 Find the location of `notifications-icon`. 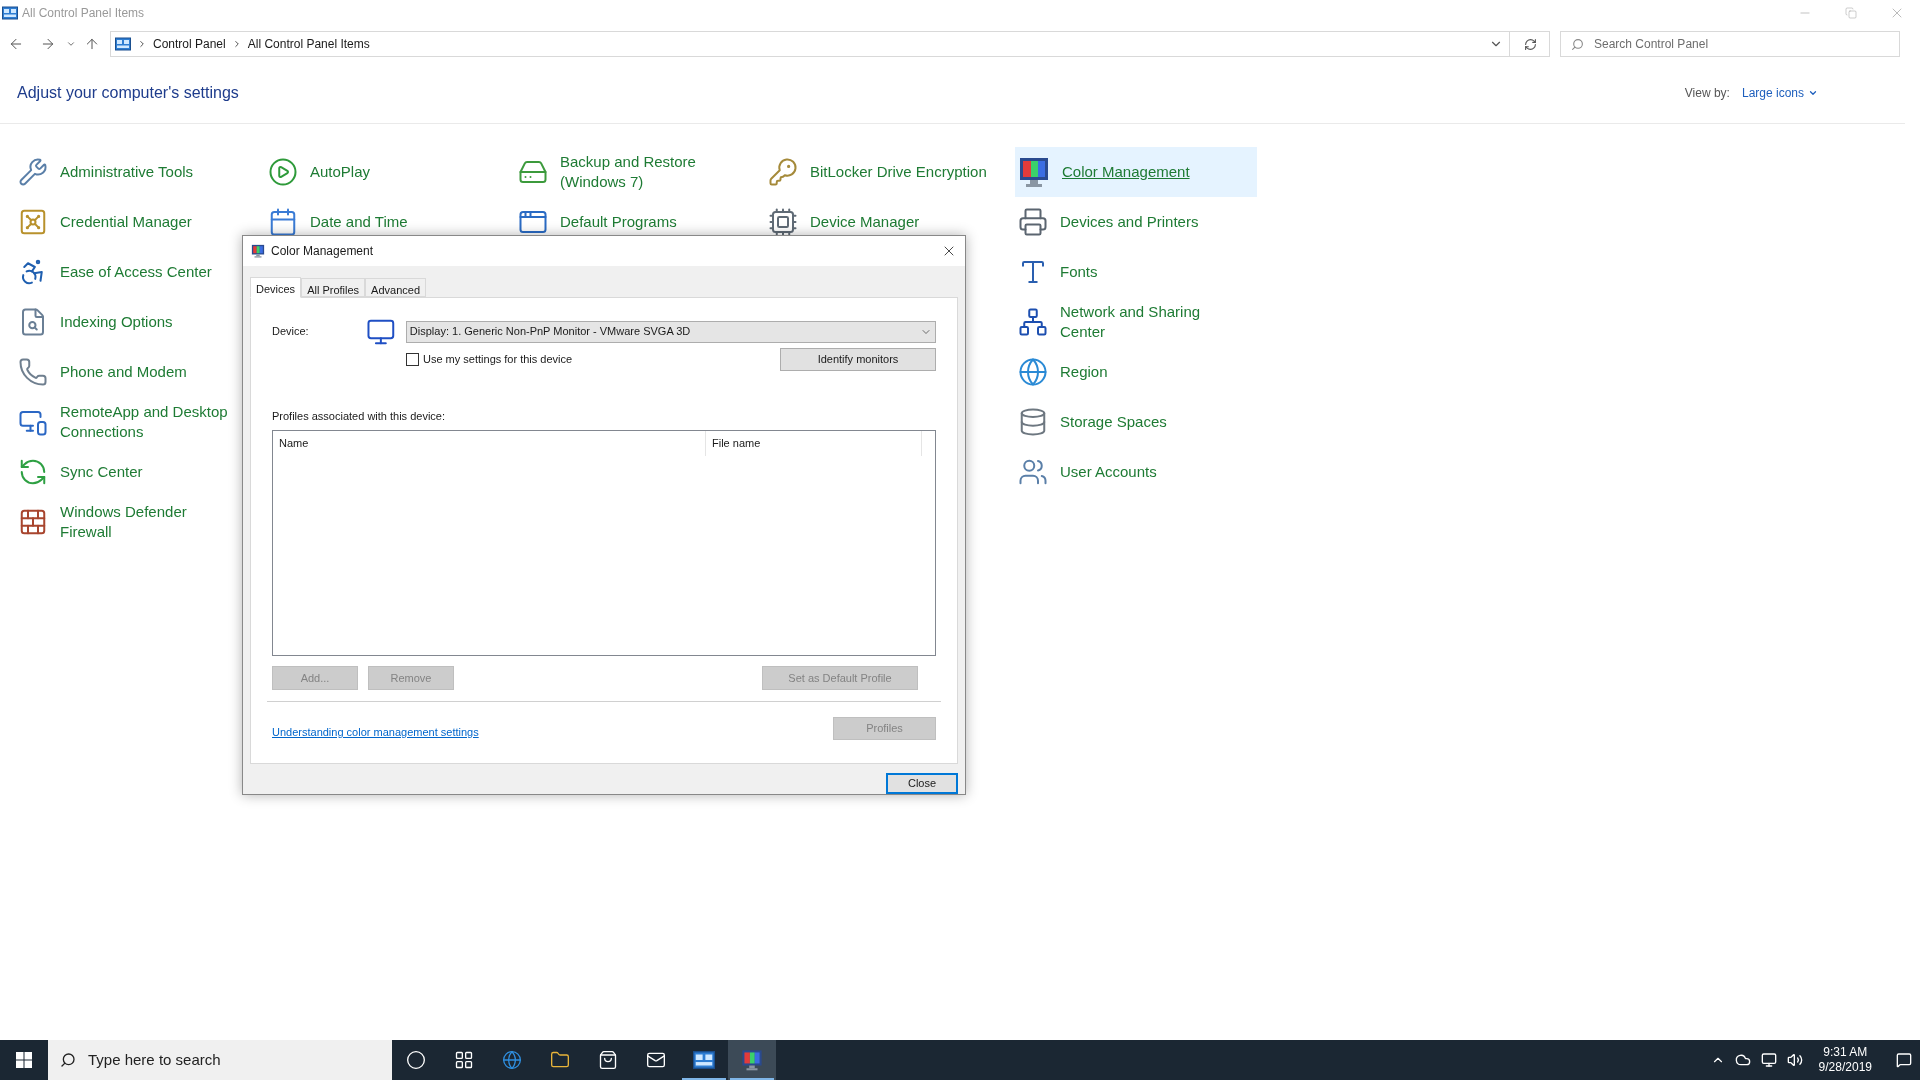

notifications-icon is located at coordinates (1904, 1060).